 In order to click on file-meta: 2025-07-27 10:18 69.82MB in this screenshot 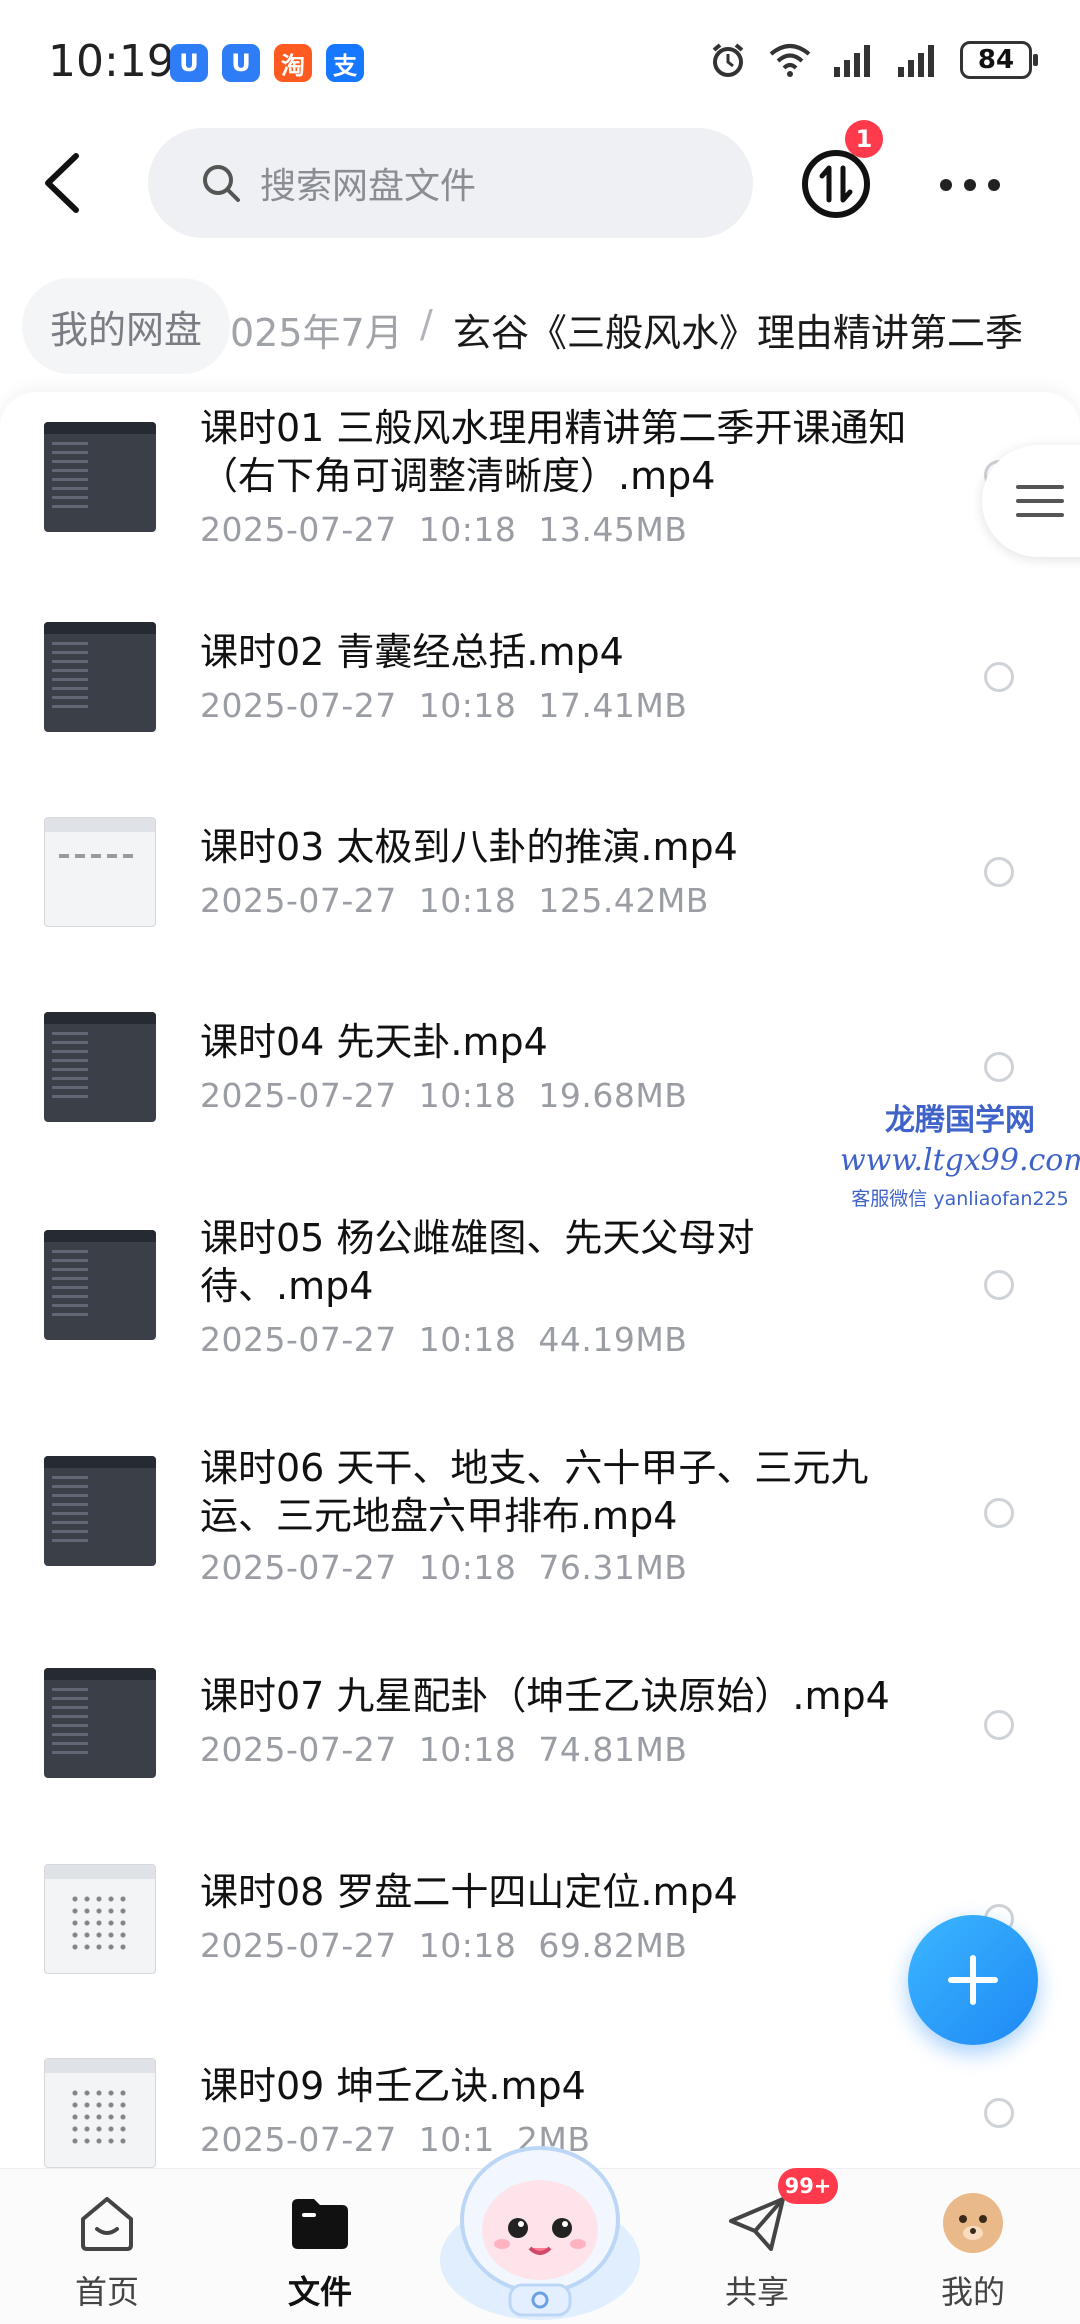, I will do `click(444, 1945)`.